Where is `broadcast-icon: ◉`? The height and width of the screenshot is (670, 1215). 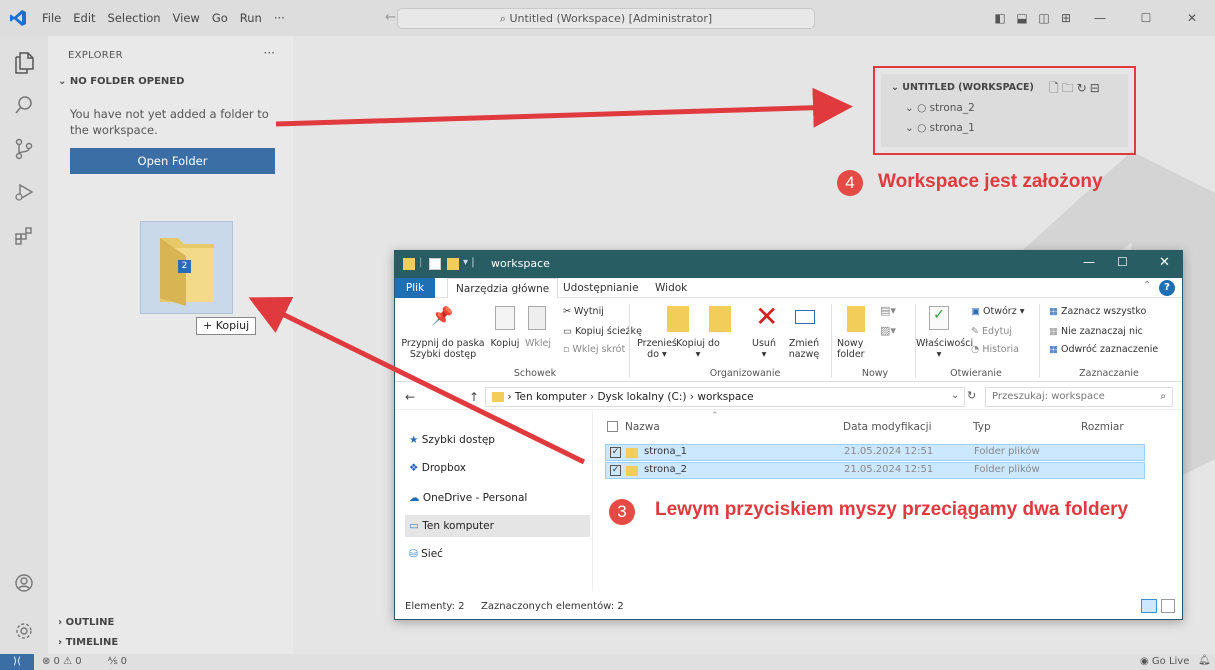
broadcast-icon: ◉ is located at coordinates (1146, 661).